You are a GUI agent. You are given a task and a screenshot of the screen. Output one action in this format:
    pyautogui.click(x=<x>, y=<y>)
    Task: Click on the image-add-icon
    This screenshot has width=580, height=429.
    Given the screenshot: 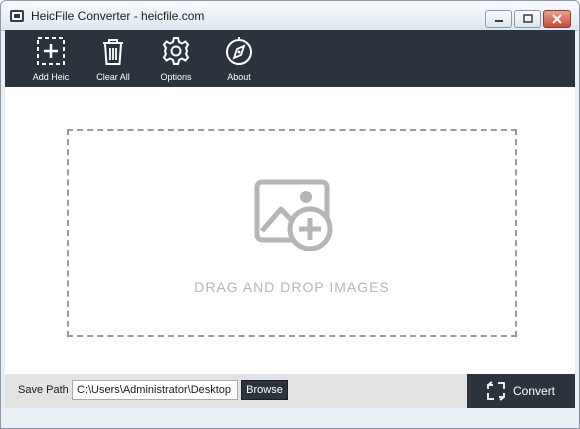 What is the action you would take?
    pyautogui.click(x=293, y=215)
    